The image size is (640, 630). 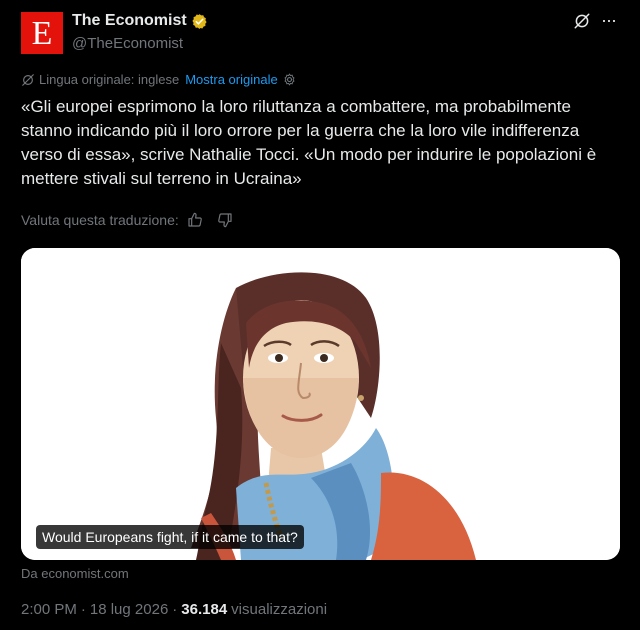 What do you see at coordinates (129, 21) in the screenshot?
I see `author-display-name: The Economist` at bounding box center [129, 21].